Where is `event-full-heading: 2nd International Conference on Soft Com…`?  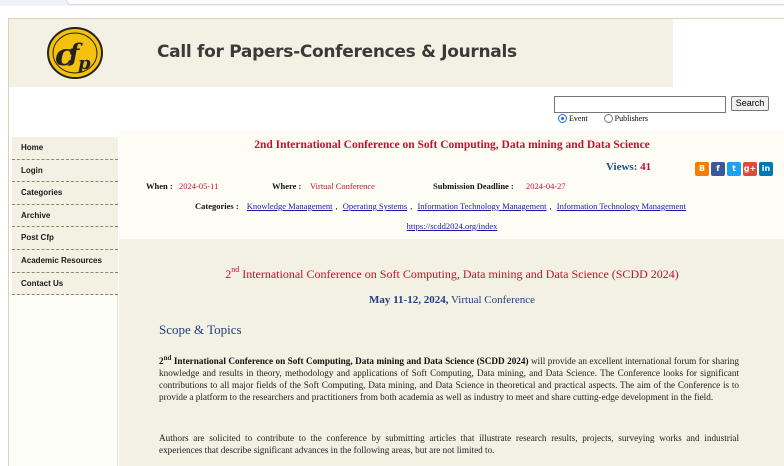 event-full-heading: 2nd International Conference on Soft Com… is located at coordinates (451, 273).